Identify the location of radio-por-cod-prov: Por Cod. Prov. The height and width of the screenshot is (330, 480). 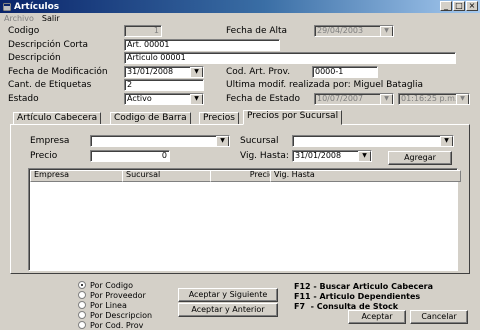
(123, 325).